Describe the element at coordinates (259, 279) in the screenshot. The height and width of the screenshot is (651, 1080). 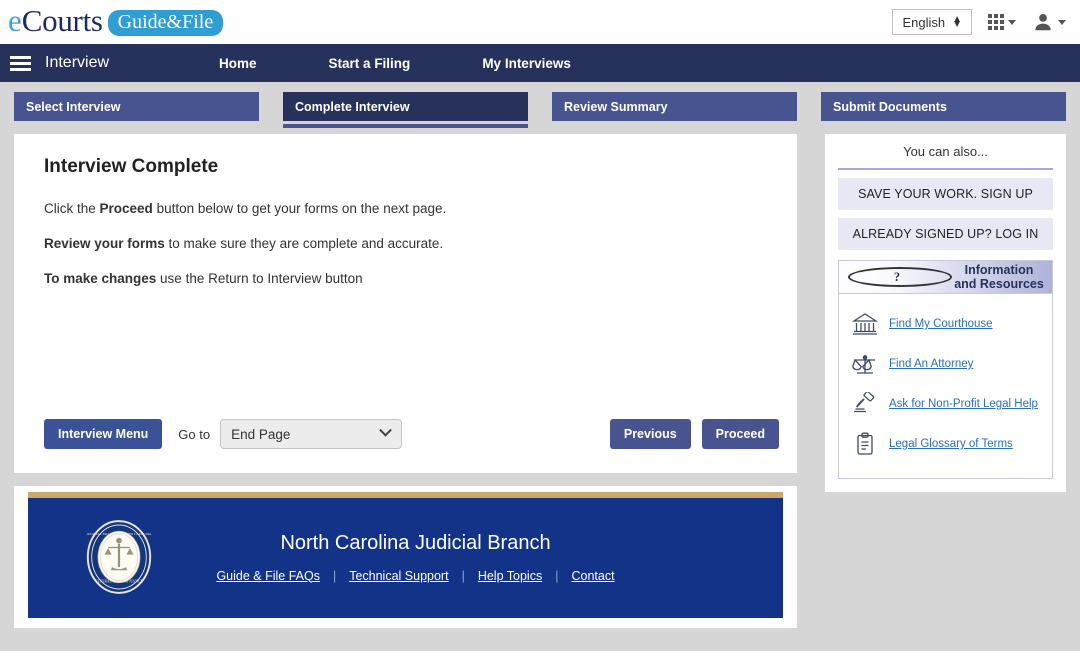
I see `p3-post-text: use the Return to Interview button` at that location.